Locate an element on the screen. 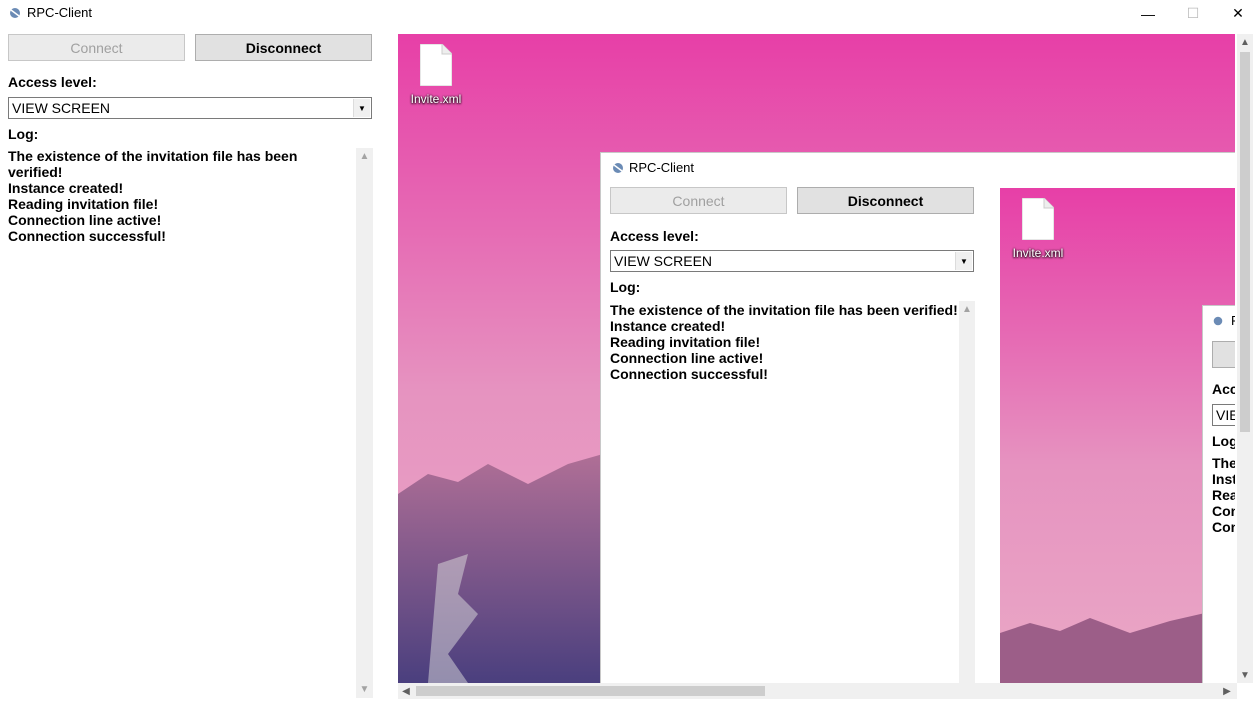 The image size is (1259, 706). remote-vertical-scrollbar: ▲ ▼ is located at coordinates (1245, 358).